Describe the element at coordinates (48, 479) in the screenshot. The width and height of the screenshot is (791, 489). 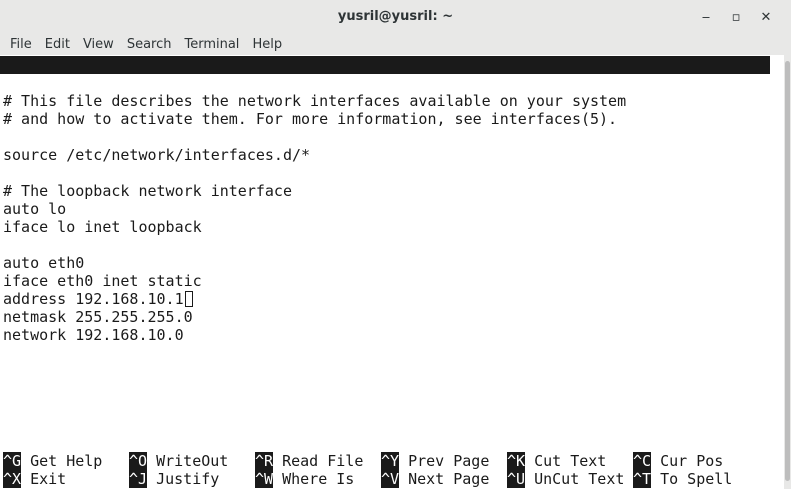
I see `shortcut-label: Exit` at that location.